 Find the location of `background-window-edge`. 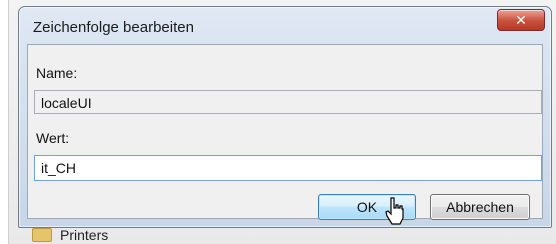

background-window-edge is located at coordinates (4, 122).